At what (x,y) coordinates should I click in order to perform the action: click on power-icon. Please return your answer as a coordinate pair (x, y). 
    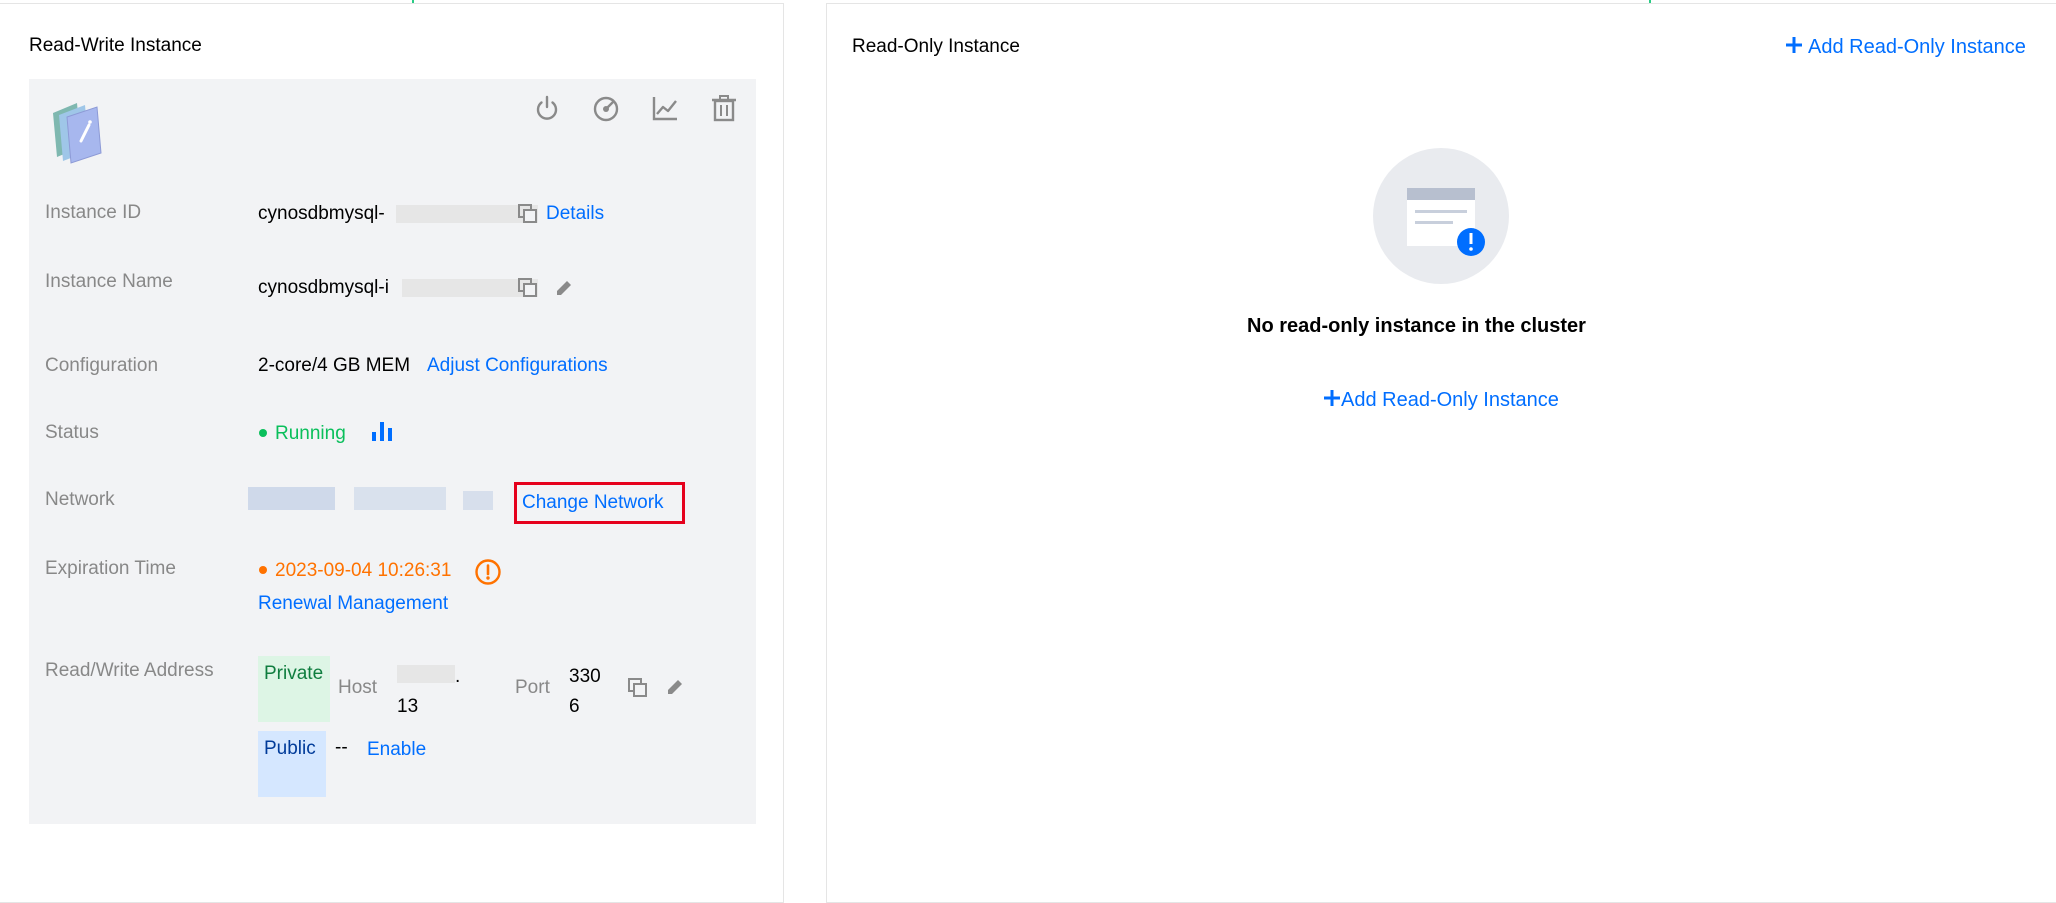
    Looking at the image, I should click on (547, 108).